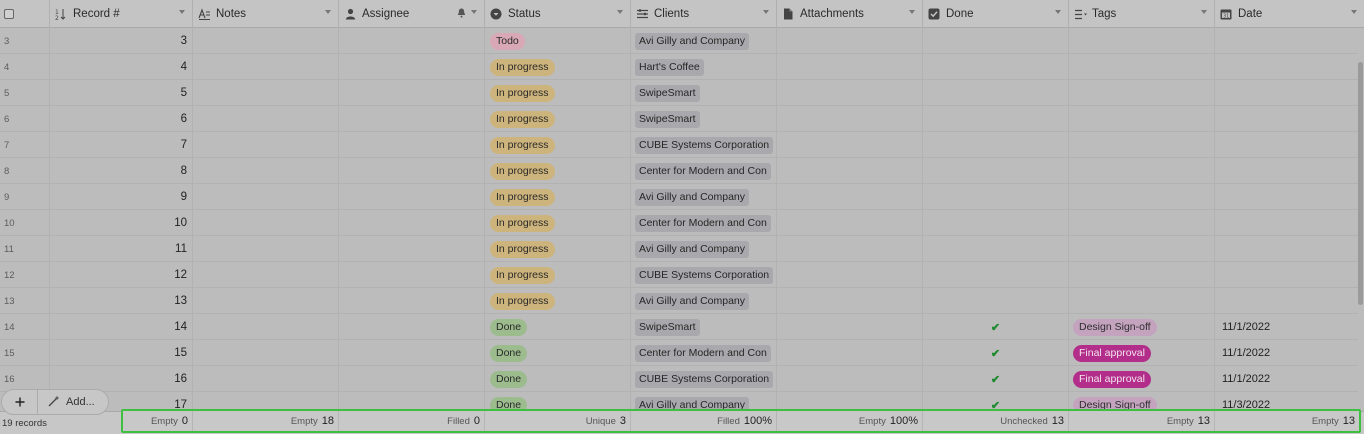 This screenshot has width=1364, height=434. Describe the element at coordinates (558, 421) in the screenshot. I see `summary-status: Unique 3` at that location.